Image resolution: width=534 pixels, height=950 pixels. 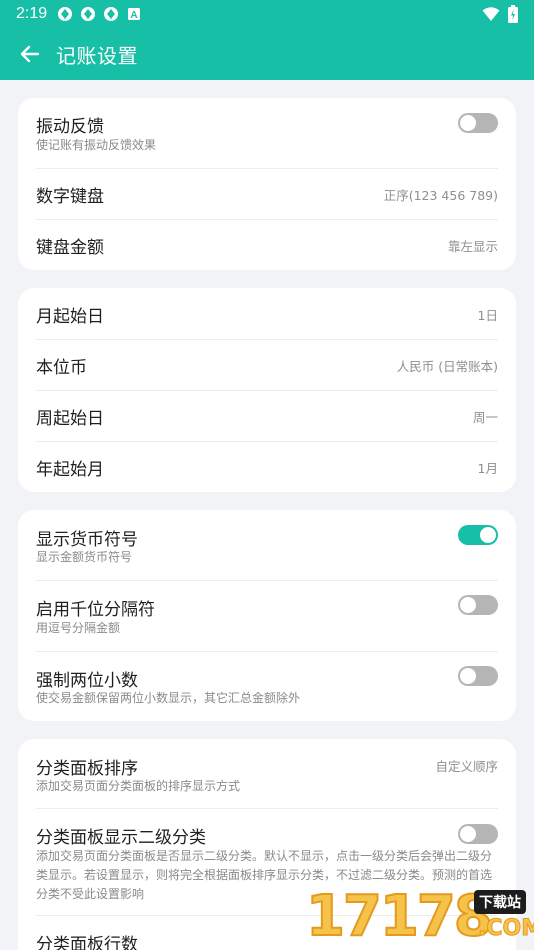 I want to click on setting-title: 本位币, so click(x=61, y=368).